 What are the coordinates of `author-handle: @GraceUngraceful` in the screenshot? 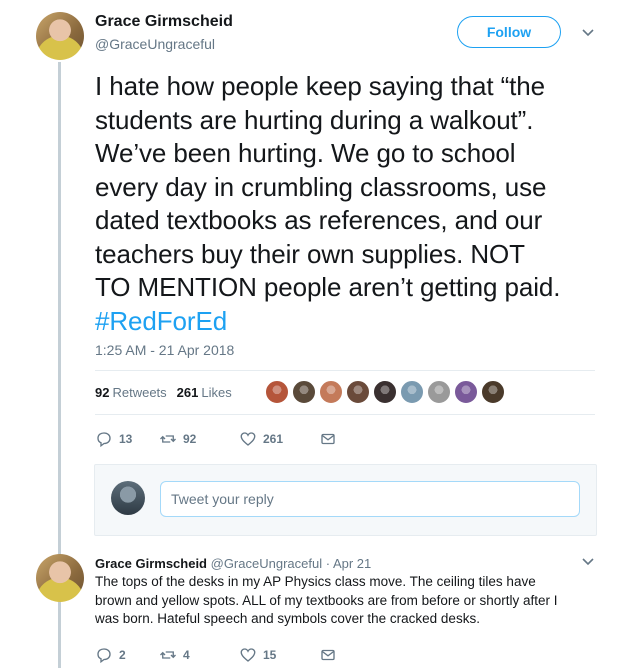 It's located at (155, 44).